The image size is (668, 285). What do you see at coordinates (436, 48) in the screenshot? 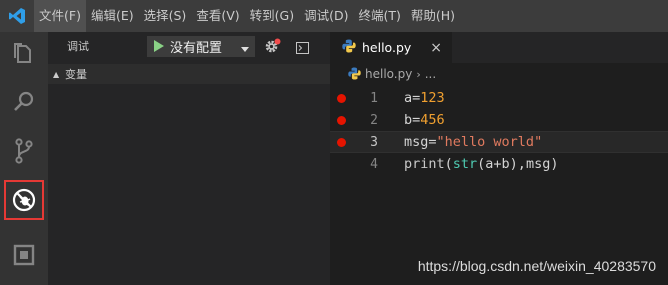
I see `close-icon: ×` at bounding box center [436, 48].